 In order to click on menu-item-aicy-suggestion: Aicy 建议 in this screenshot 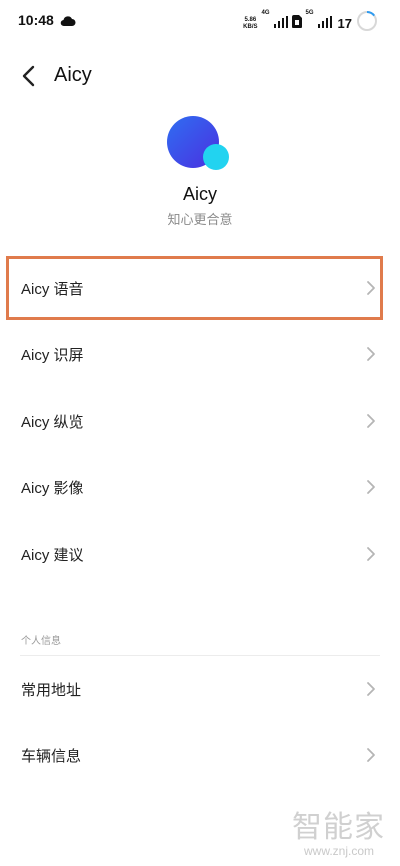, I will do `click(200, 554)`.